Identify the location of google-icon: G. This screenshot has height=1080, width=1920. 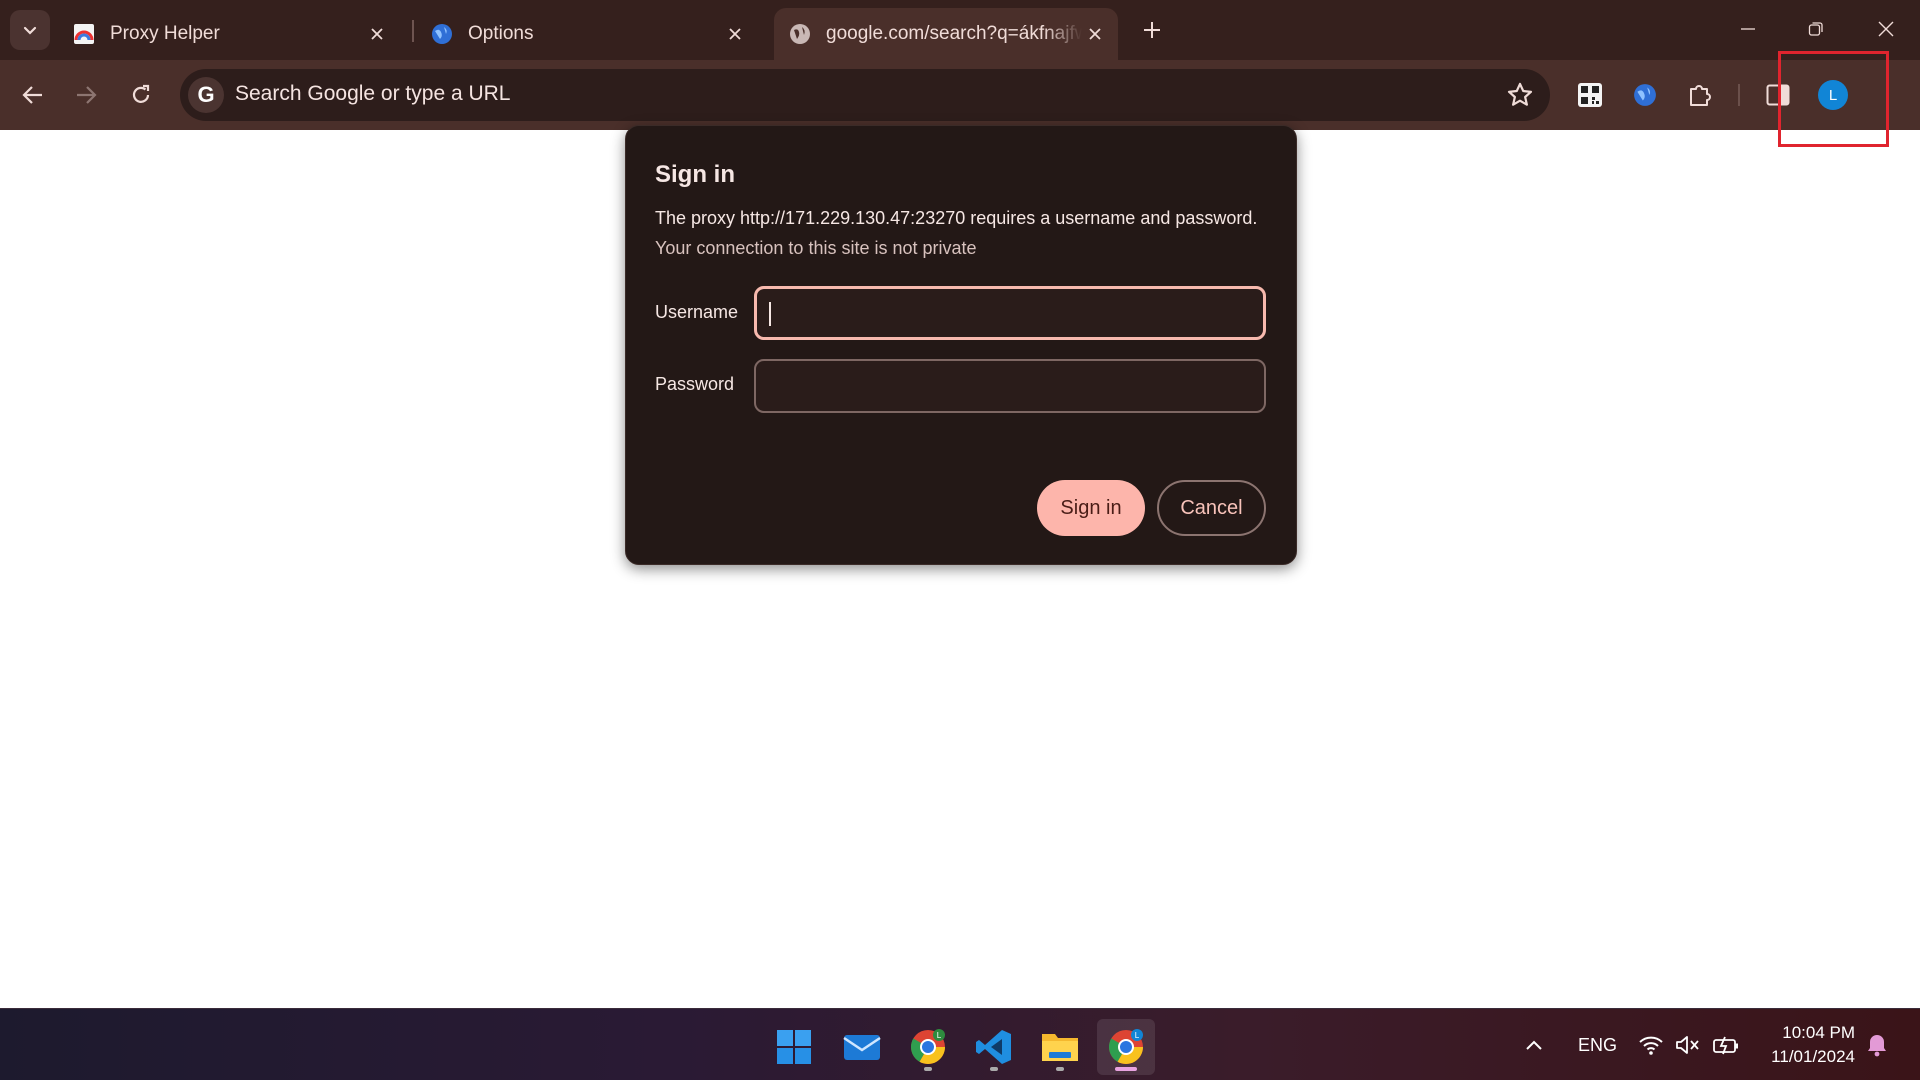
(206, 95).